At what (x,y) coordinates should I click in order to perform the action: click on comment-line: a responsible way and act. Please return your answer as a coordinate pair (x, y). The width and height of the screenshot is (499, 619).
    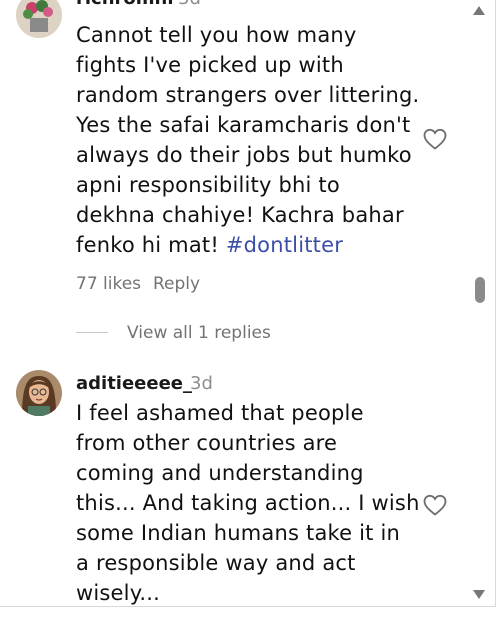
    Looking at the image, I should click on (216, 563).